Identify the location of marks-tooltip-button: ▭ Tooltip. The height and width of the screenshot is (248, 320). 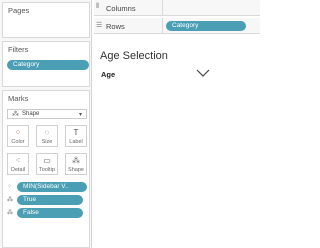
(47, 164).